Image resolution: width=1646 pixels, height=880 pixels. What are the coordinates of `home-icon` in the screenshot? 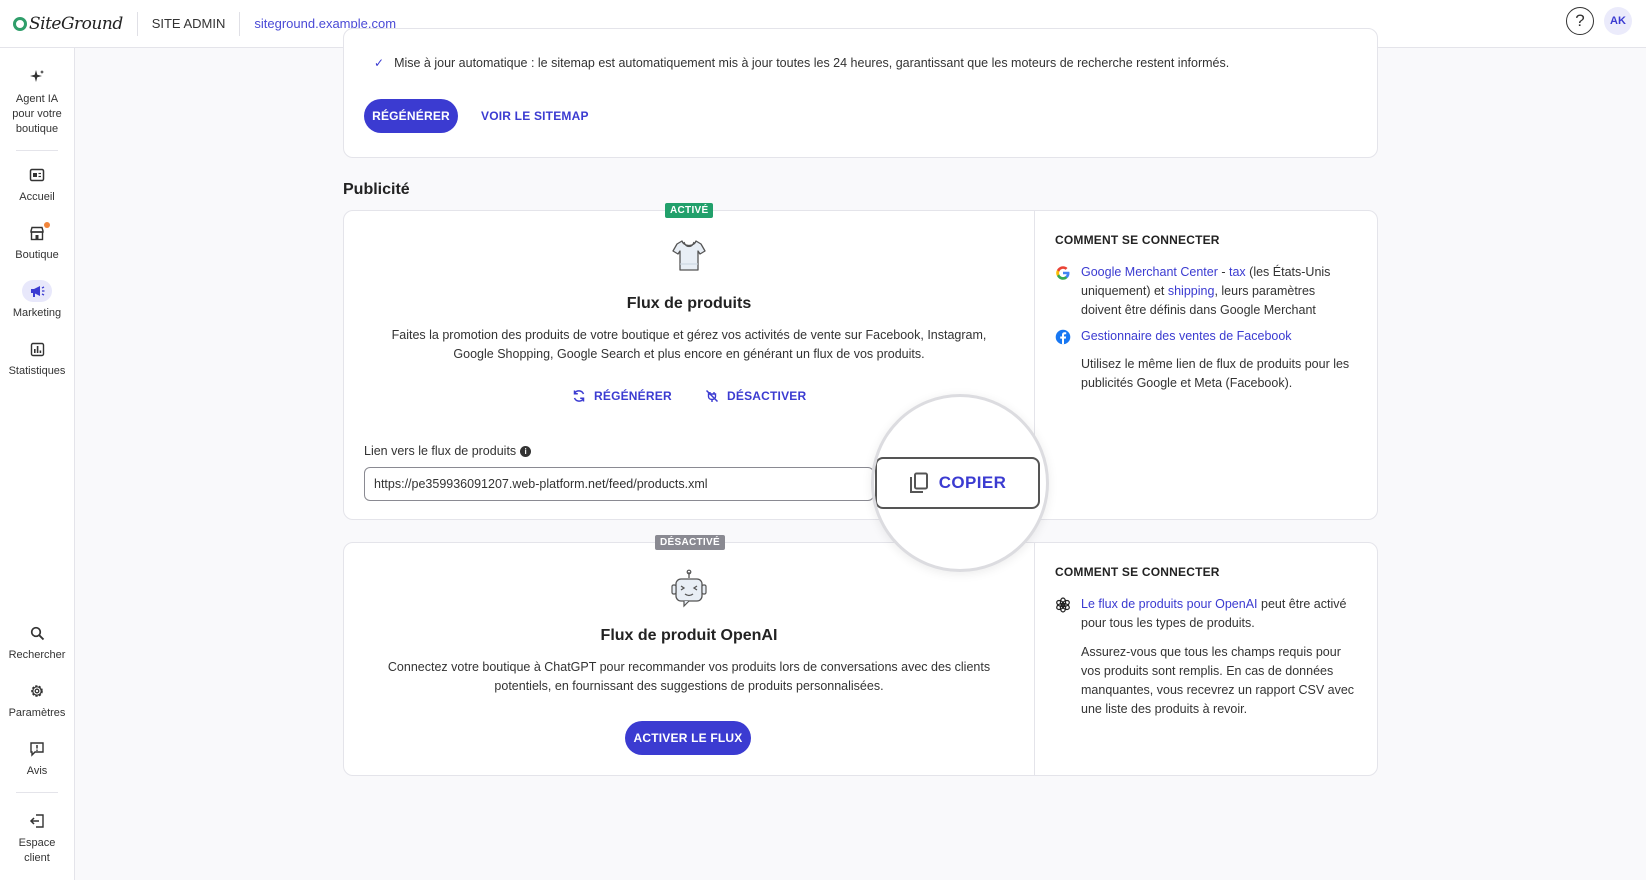 It's located at (37, 175).